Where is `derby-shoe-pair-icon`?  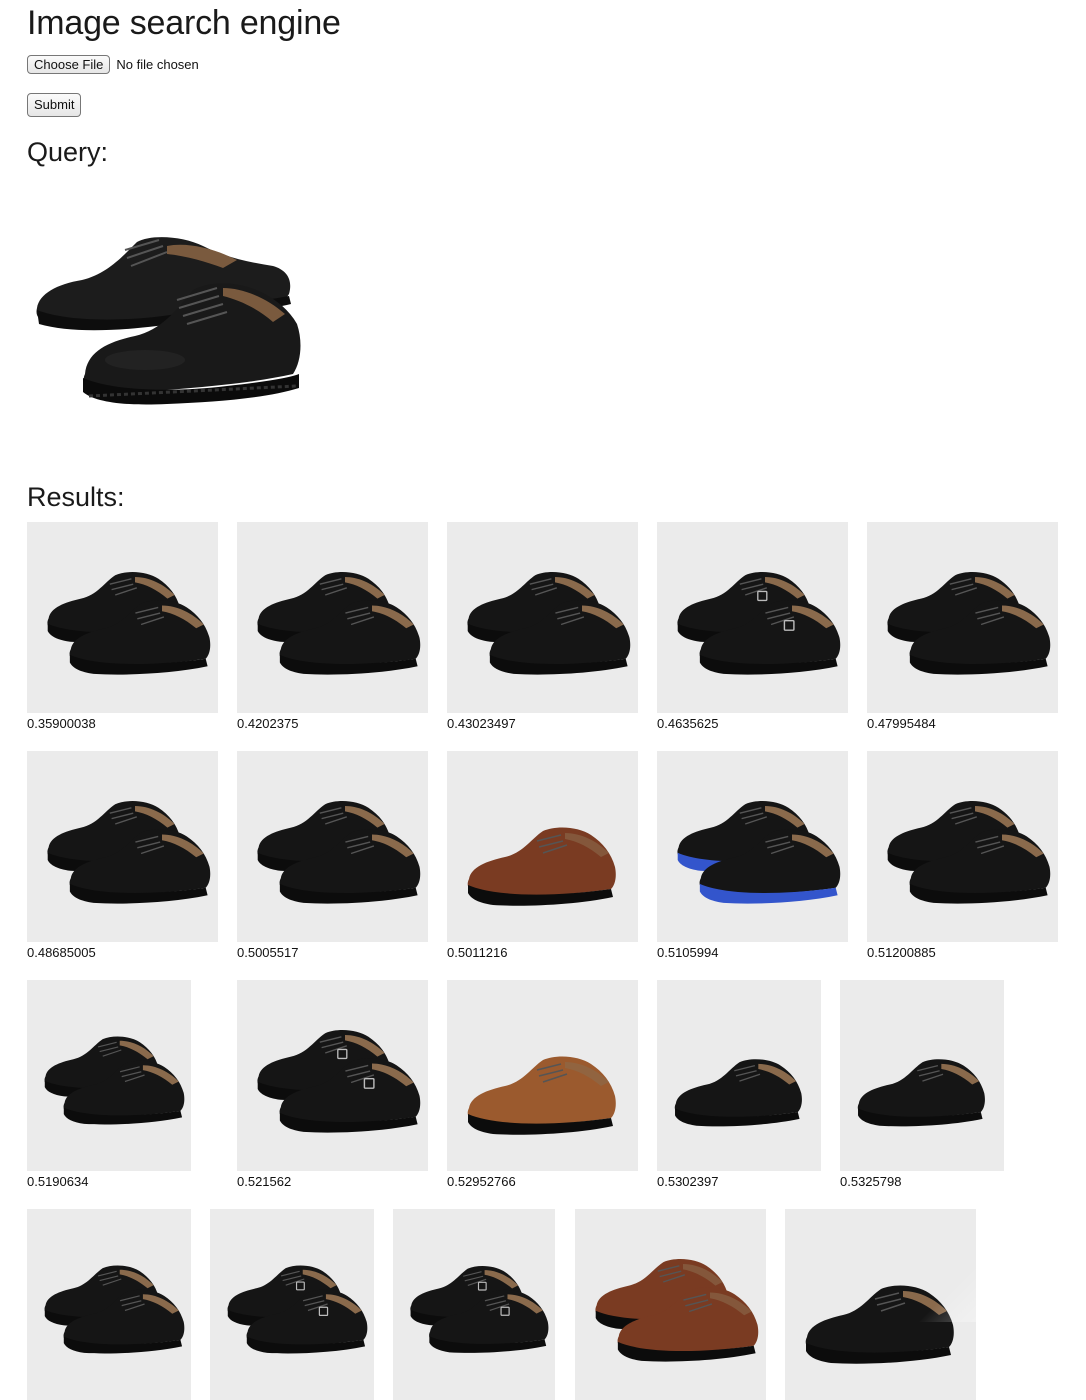
derby-shoe-pair-icon is located at coordinates (168, 321).